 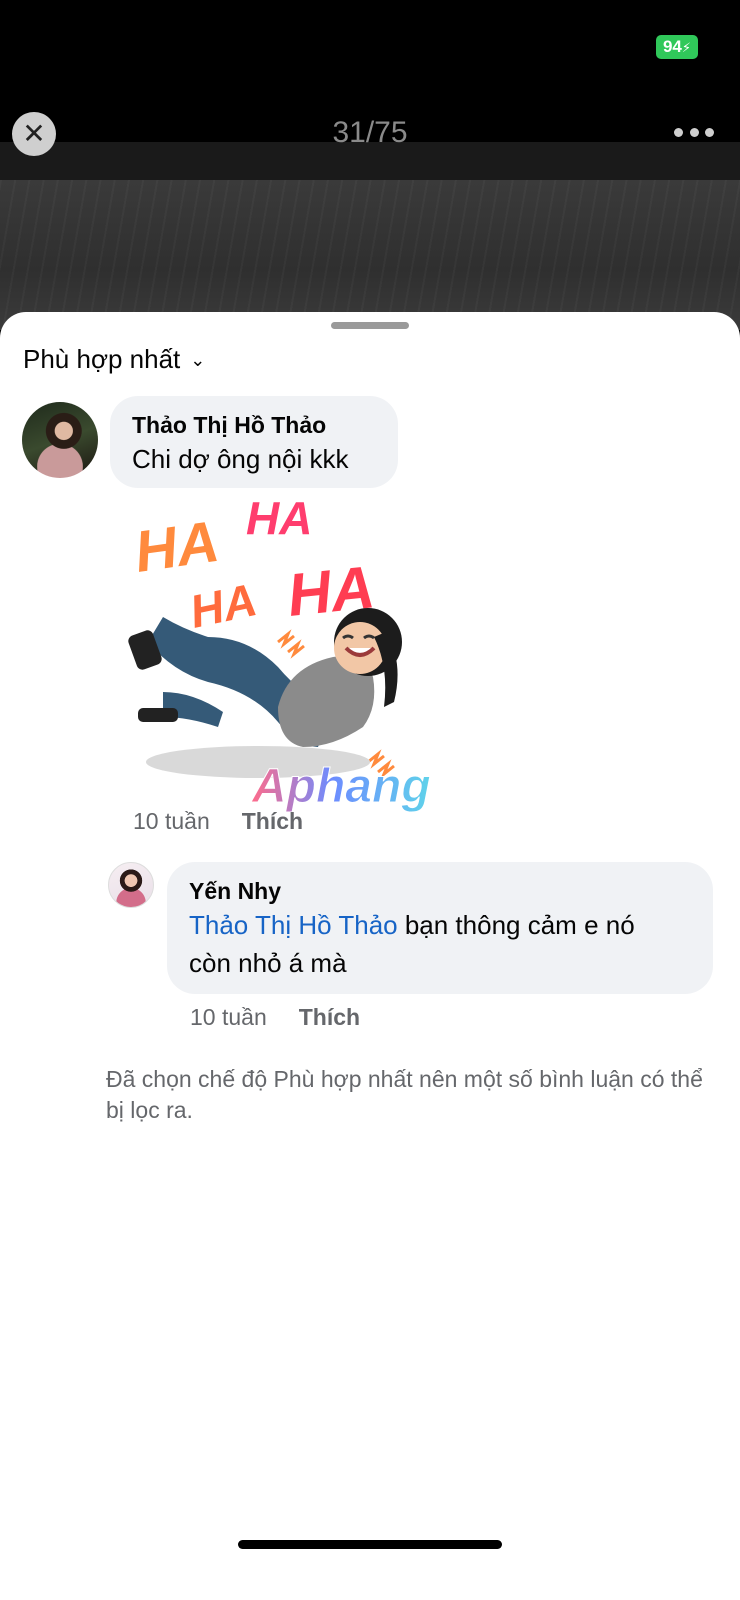 I want to click on sheet-grabber, so click(x=370, y=325).